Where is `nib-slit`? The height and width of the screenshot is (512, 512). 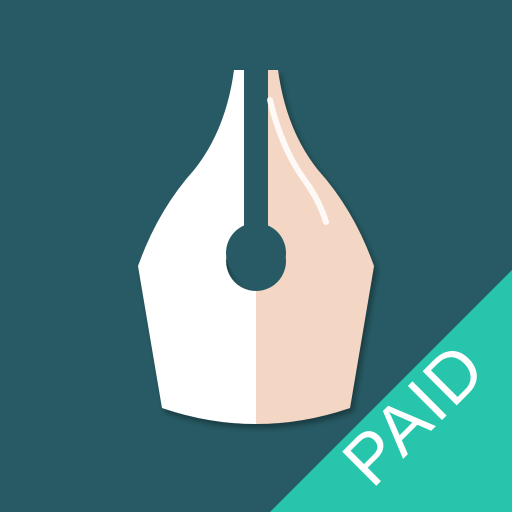 nib-slit is located at coordinates (256, 152).